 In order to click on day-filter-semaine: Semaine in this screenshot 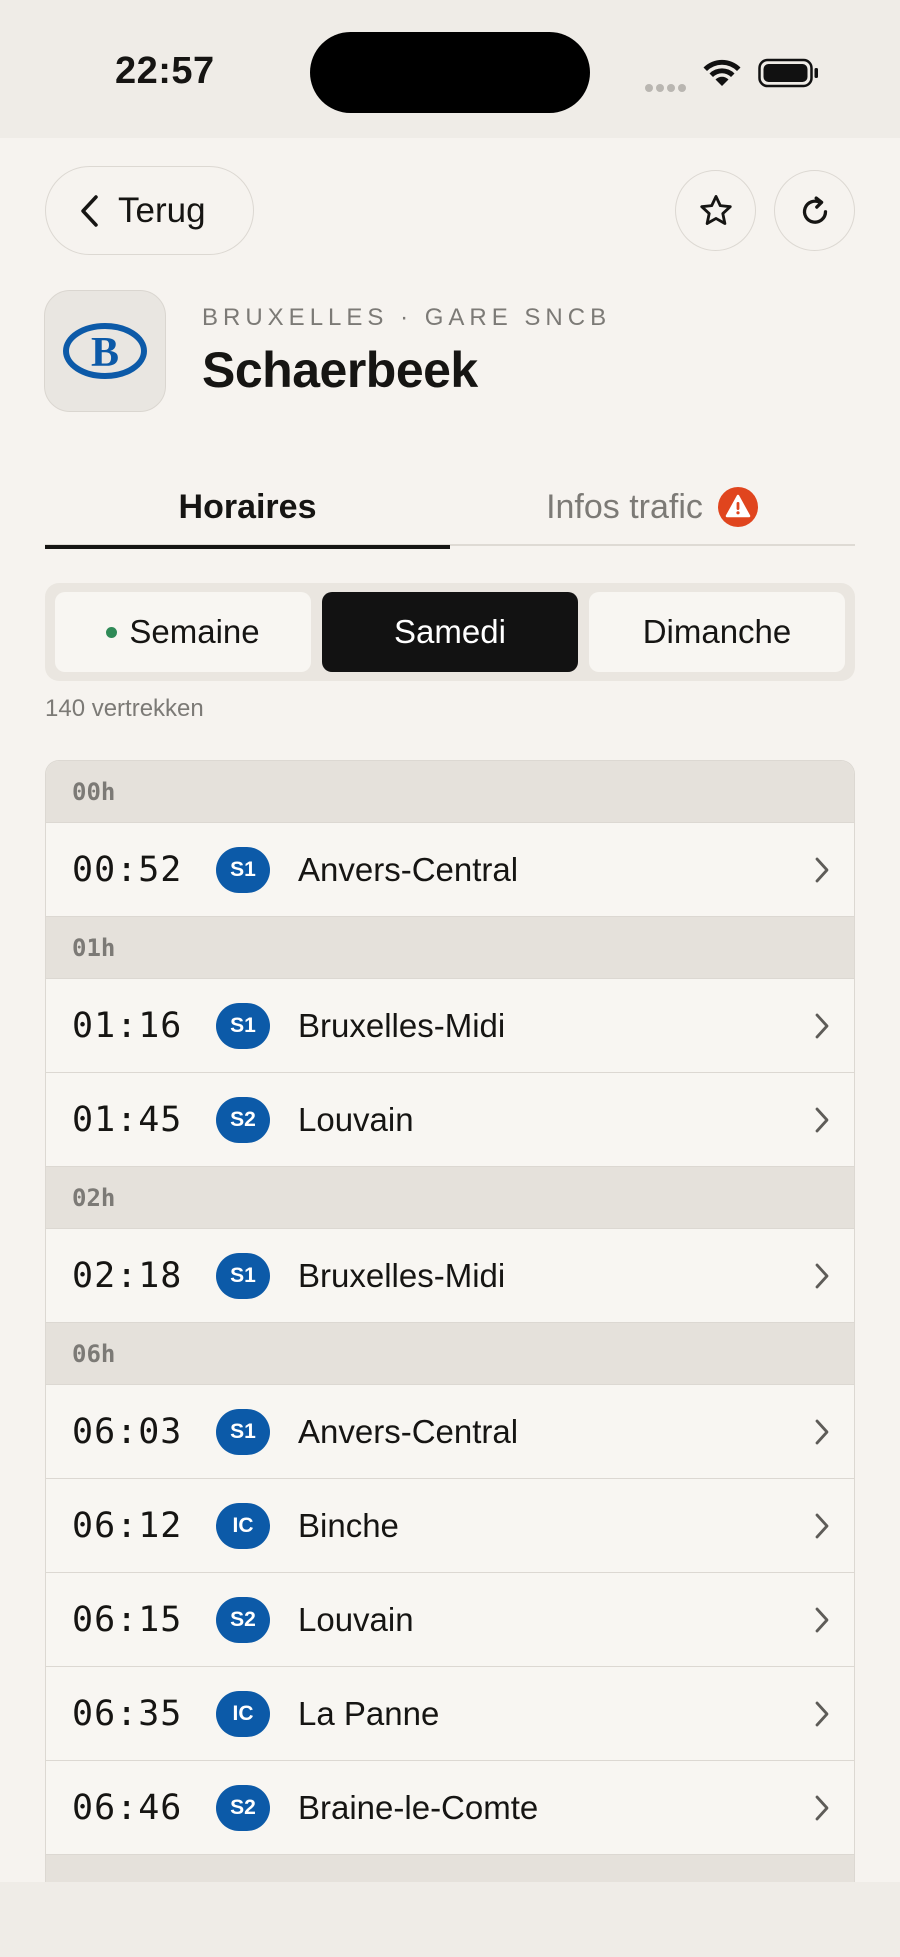, I will do `click(183, 632)`.